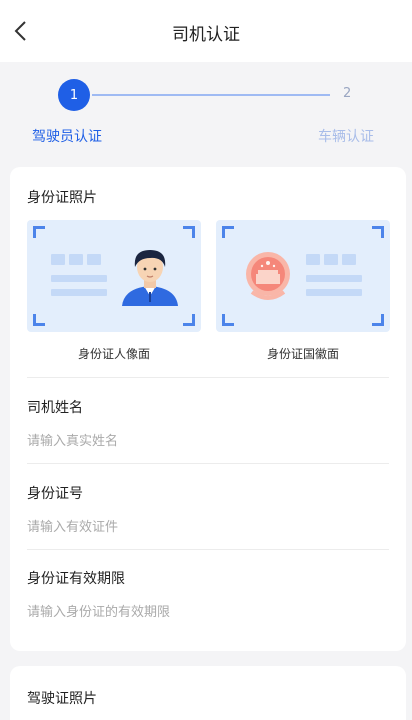 The width and height of the screenshot is (412, 720). I want to click on national-emblem-icon, so click(268, 276).